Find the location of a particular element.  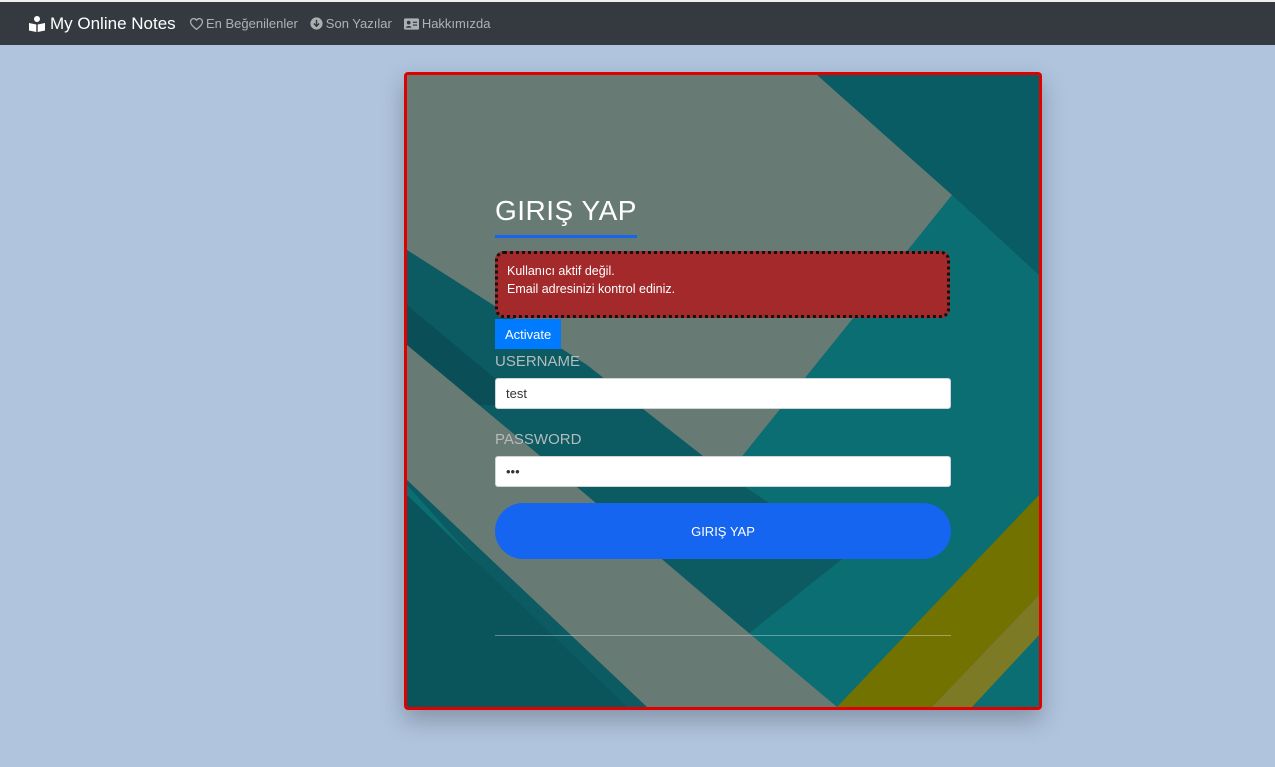

nav-label-favorites: En Beğenilenler is located at coordinates (252, 23).